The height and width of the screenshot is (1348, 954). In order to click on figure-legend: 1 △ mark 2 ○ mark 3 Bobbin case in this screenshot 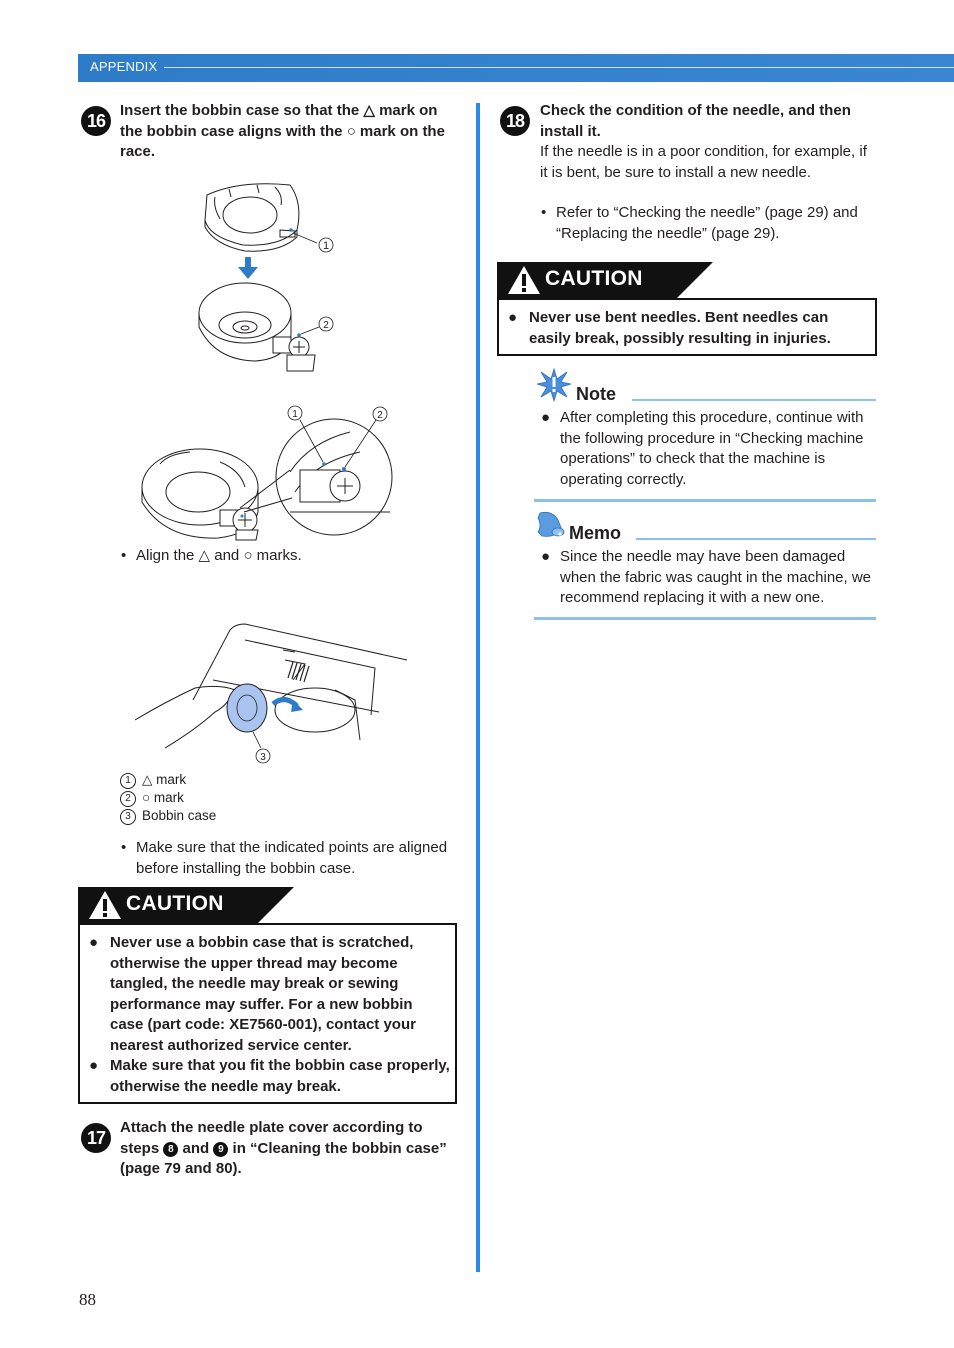, I will do `click(168, 798)`.